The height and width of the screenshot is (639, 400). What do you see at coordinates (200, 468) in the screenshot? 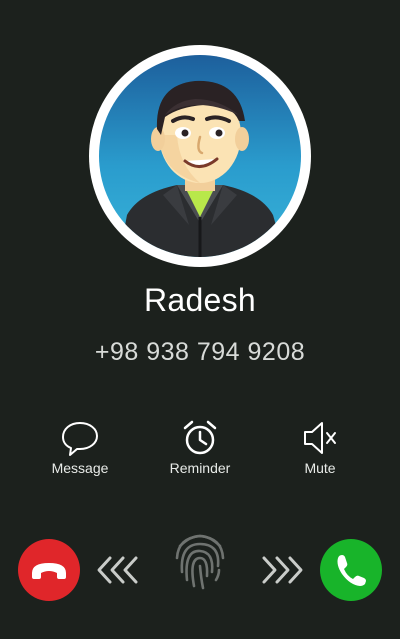
I see `reminder-label: Reminder` at bounding box center [200, 468].